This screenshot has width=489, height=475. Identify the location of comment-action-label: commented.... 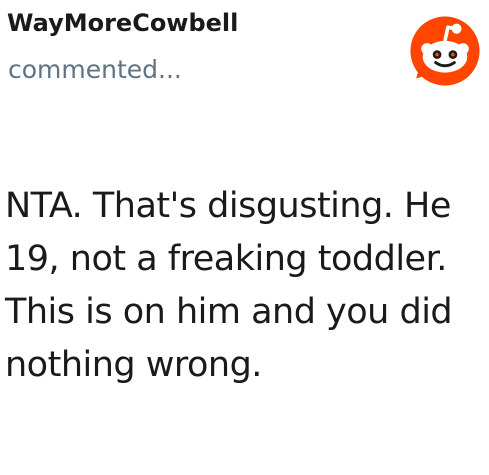
(95, 69).